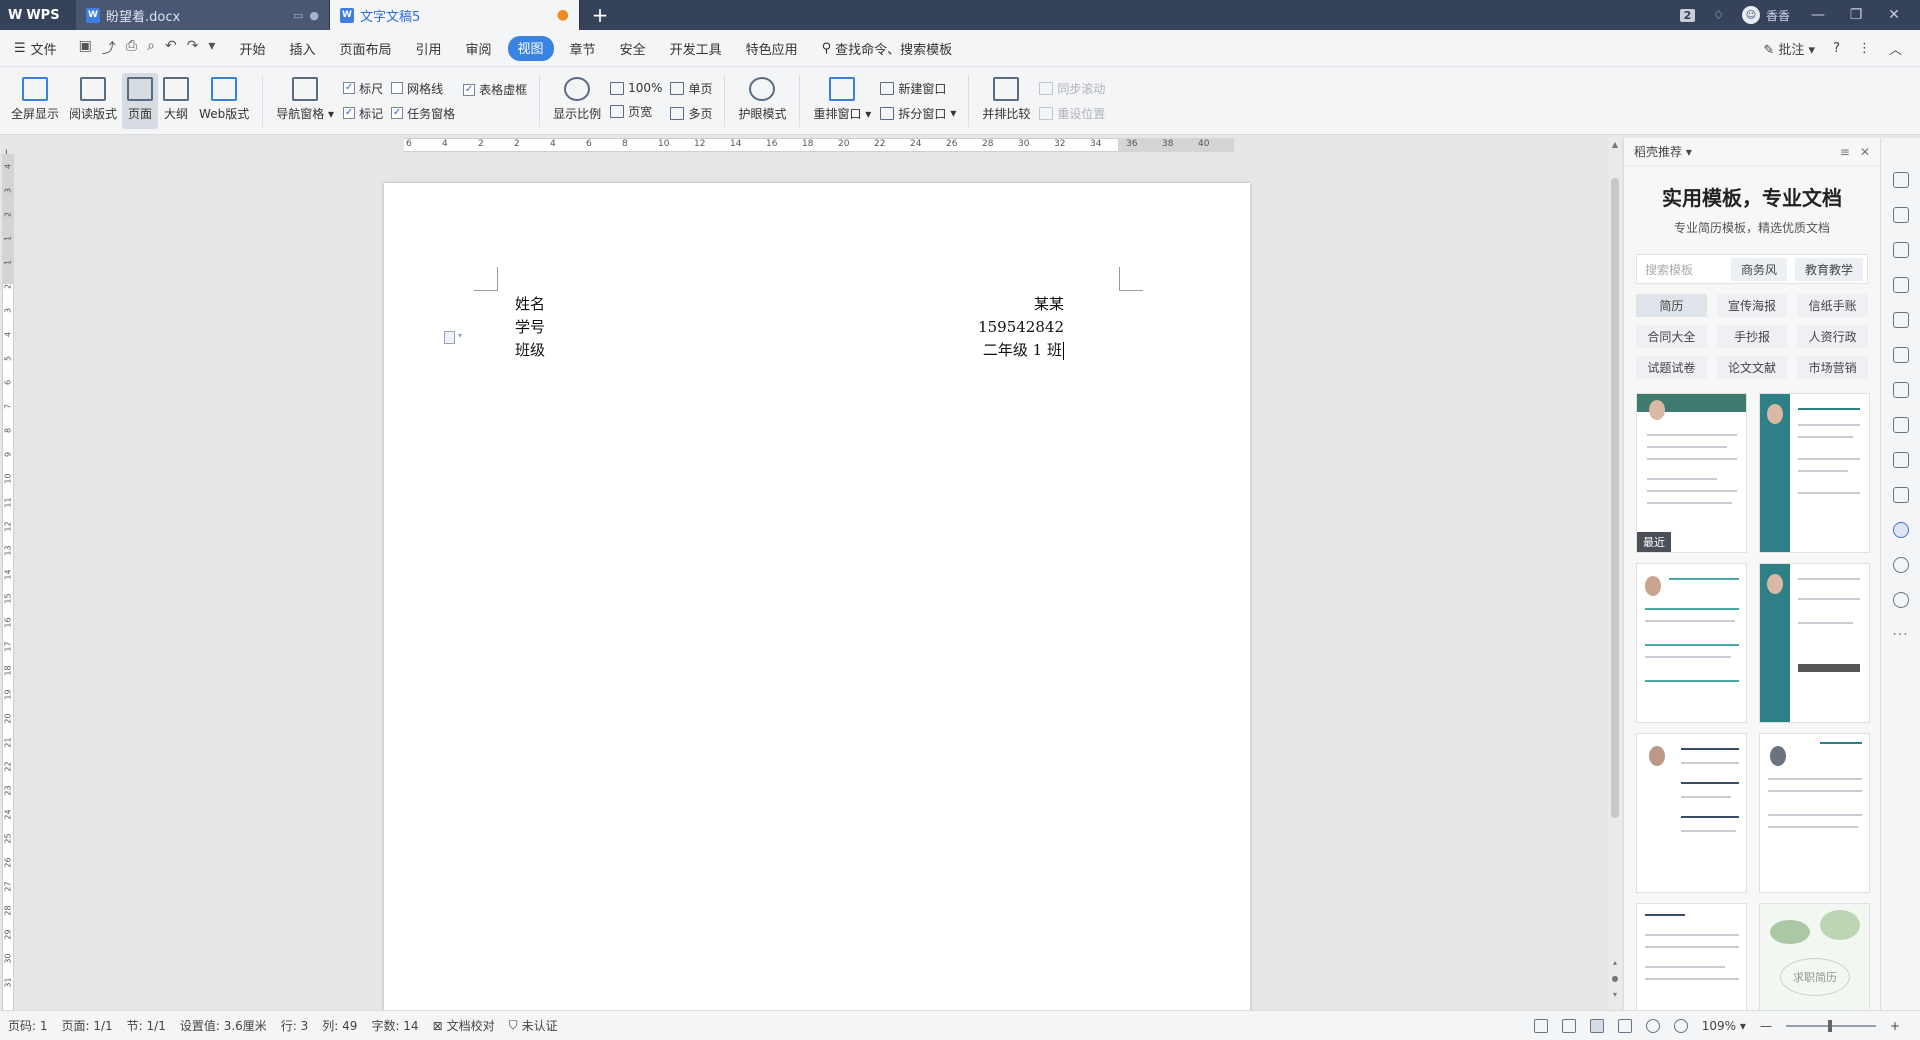 Image resolution: width=1920 pixels, height=1040 pixels. What do you see at coordinates (495, 89) in the screenshot?
I see `table-gridlines-checkbox: ✓ 表格虚框` at bounding box center [495, 89].